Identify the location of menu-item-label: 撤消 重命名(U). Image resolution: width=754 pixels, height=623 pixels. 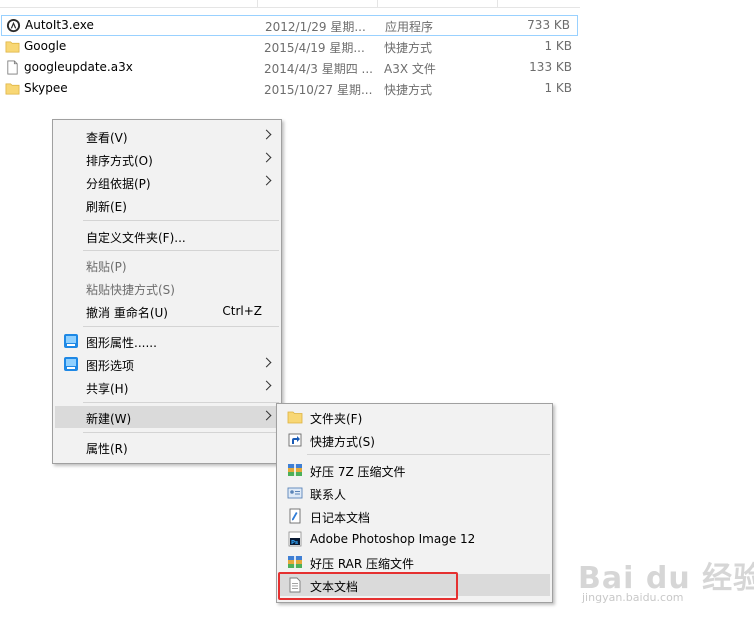
(127, 313).